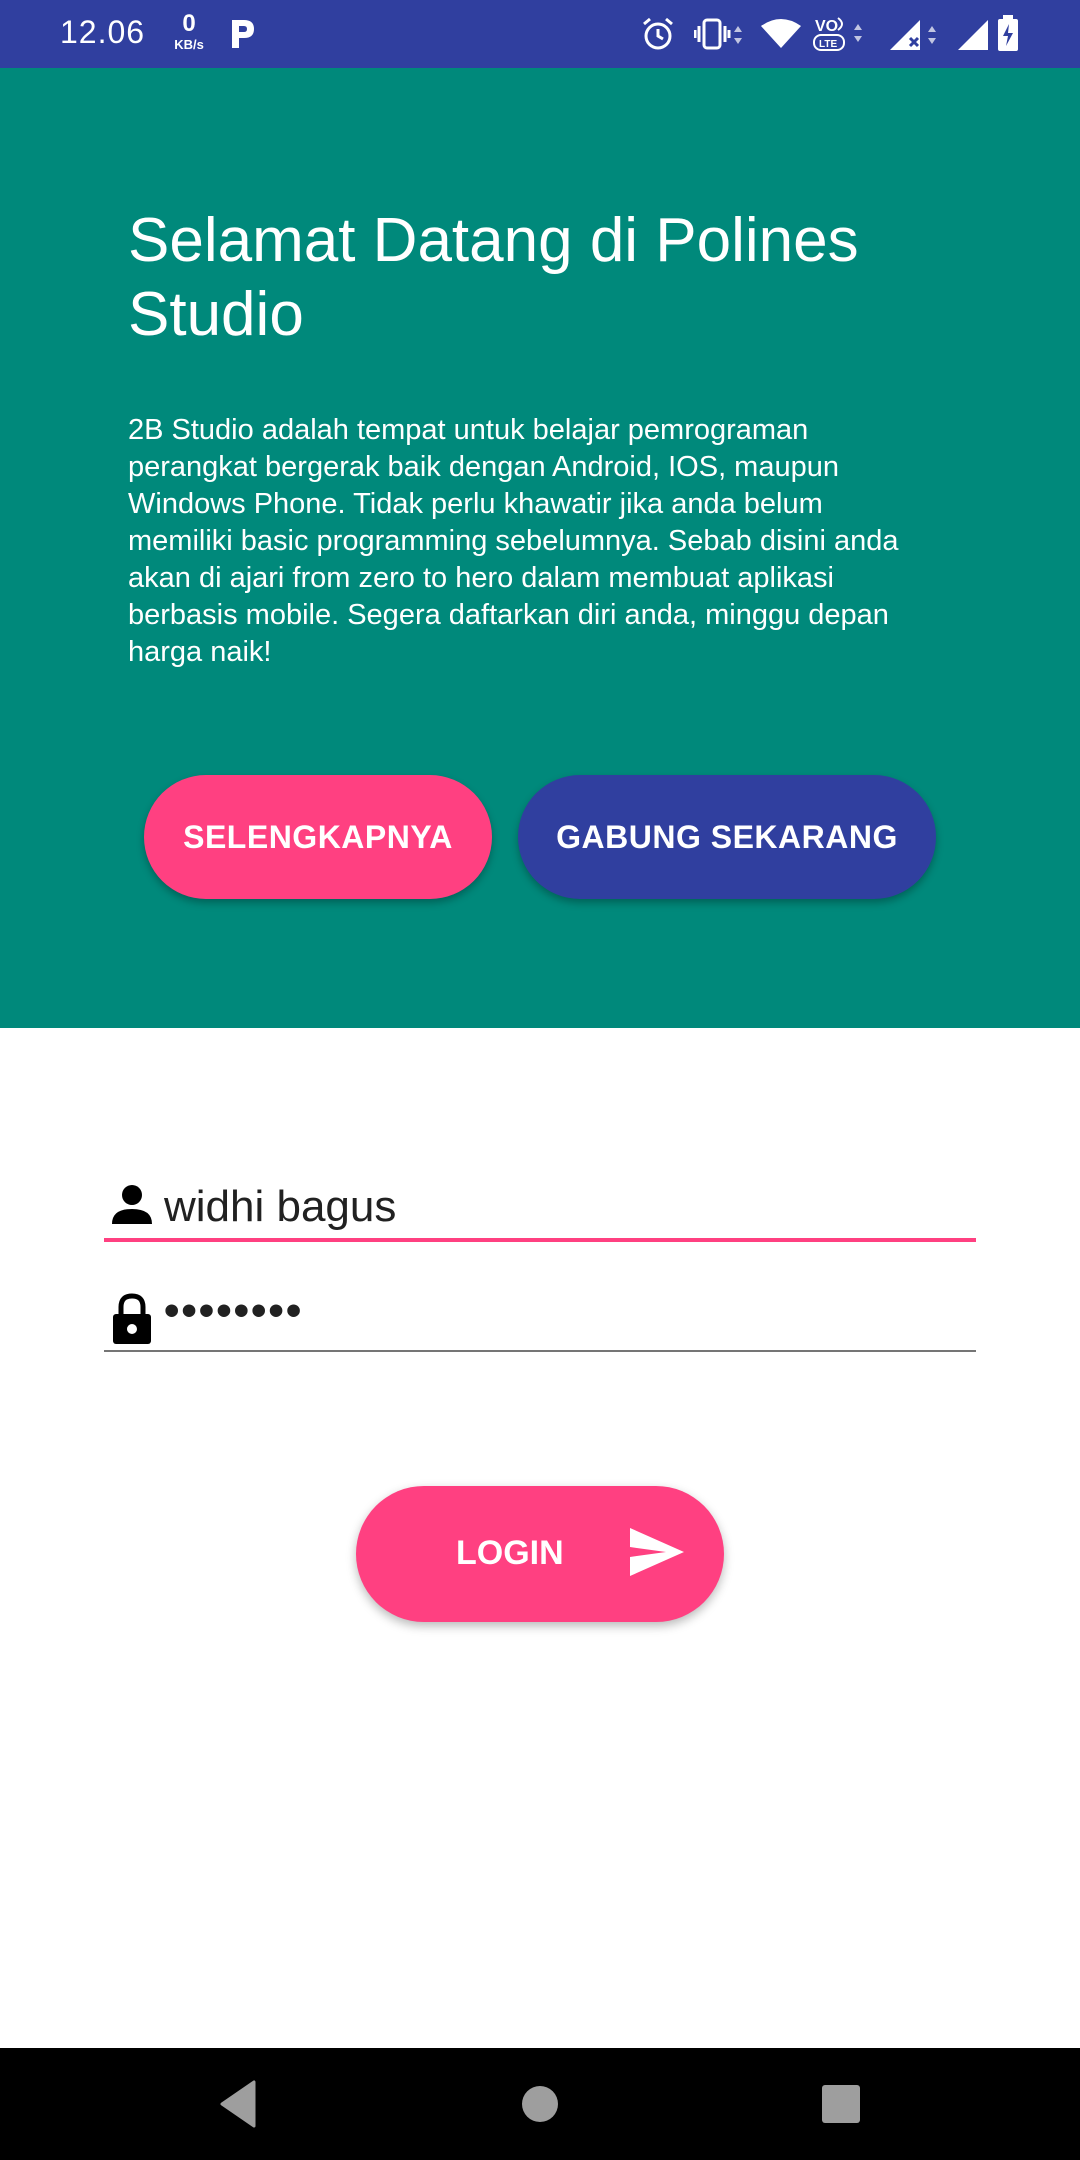 This screenshot has height=2160, width=1080. I want to click on network-speed-value: 0, so click(189, 23).